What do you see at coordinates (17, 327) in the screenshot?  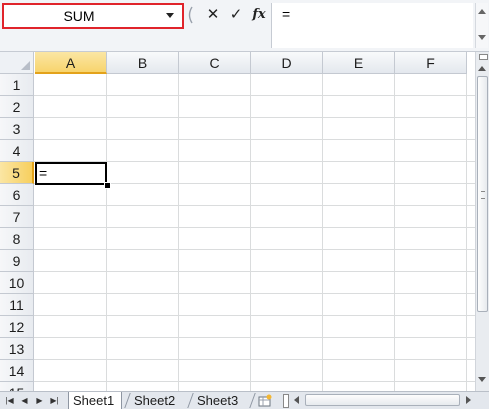 I see `row-header-12: 12` at bounding box center [17, 327].